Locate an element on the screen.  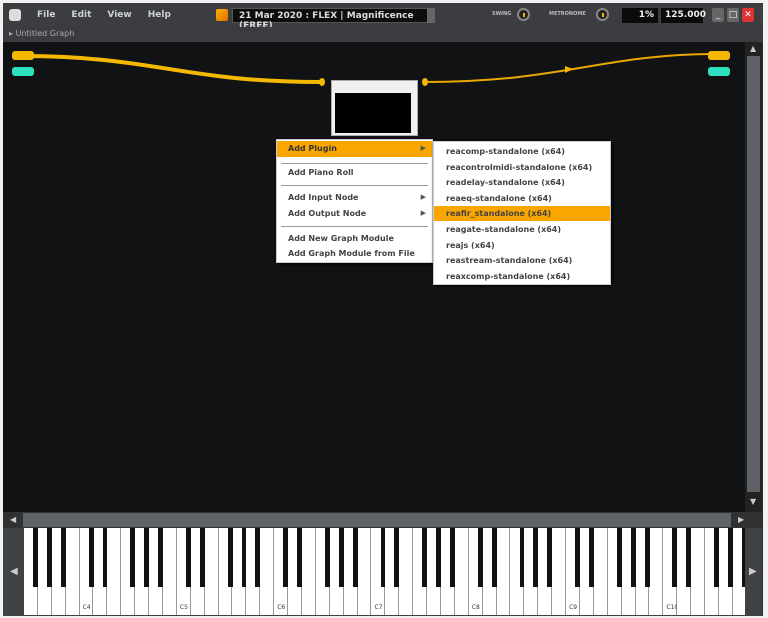
plugin-item: reacontrolmidi-standalone (x64) is located at coordinates (522, 167).